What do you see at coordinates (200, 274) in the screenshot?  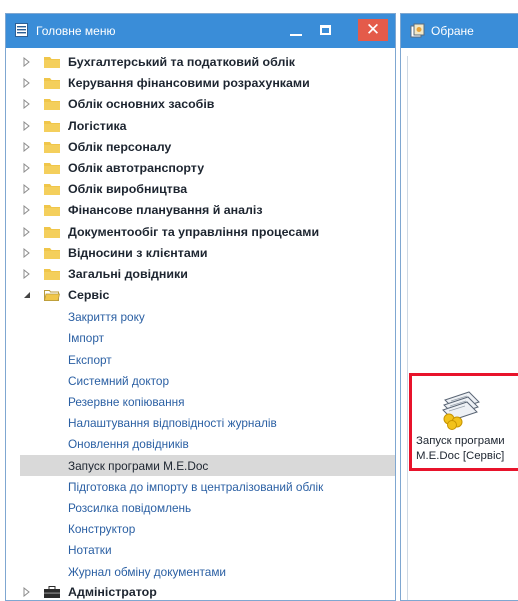 I see `tree-category: Загальні довідники` at bounding box center [200, 274].